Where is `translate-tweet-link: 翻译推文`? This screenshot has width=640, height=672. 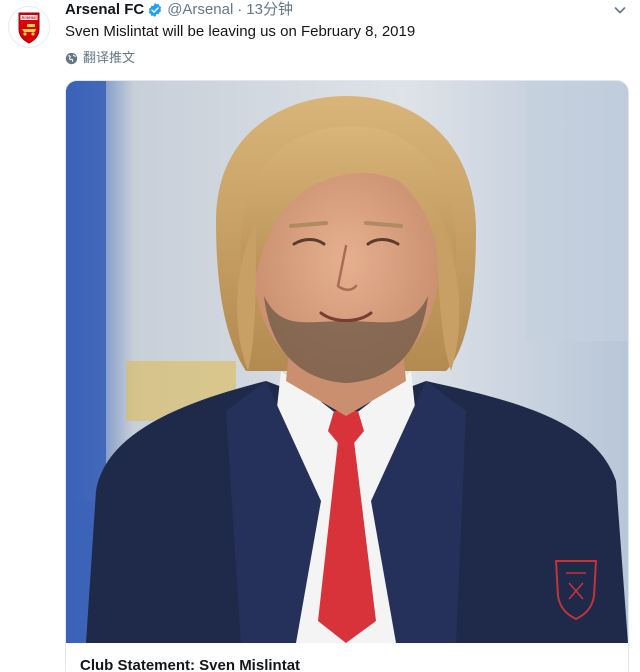 translate-tweet-link: 翻译推文 is located at coordinates (100, 58).